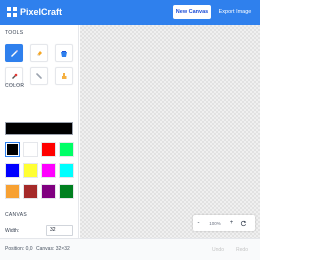 This screenshot has width=320, height=260. Describe the element at coordinates (235, 12) in the screenshot. I see `export-image-button: Export Image` at that location.